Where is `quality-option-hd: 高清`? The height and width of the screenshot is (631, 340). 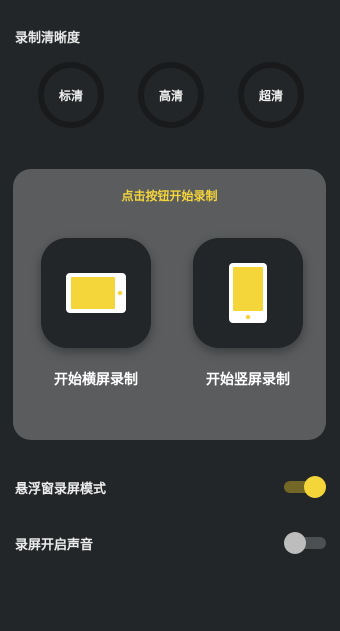 quality-option-hd: 高清 is located at coordinates (171, 95).